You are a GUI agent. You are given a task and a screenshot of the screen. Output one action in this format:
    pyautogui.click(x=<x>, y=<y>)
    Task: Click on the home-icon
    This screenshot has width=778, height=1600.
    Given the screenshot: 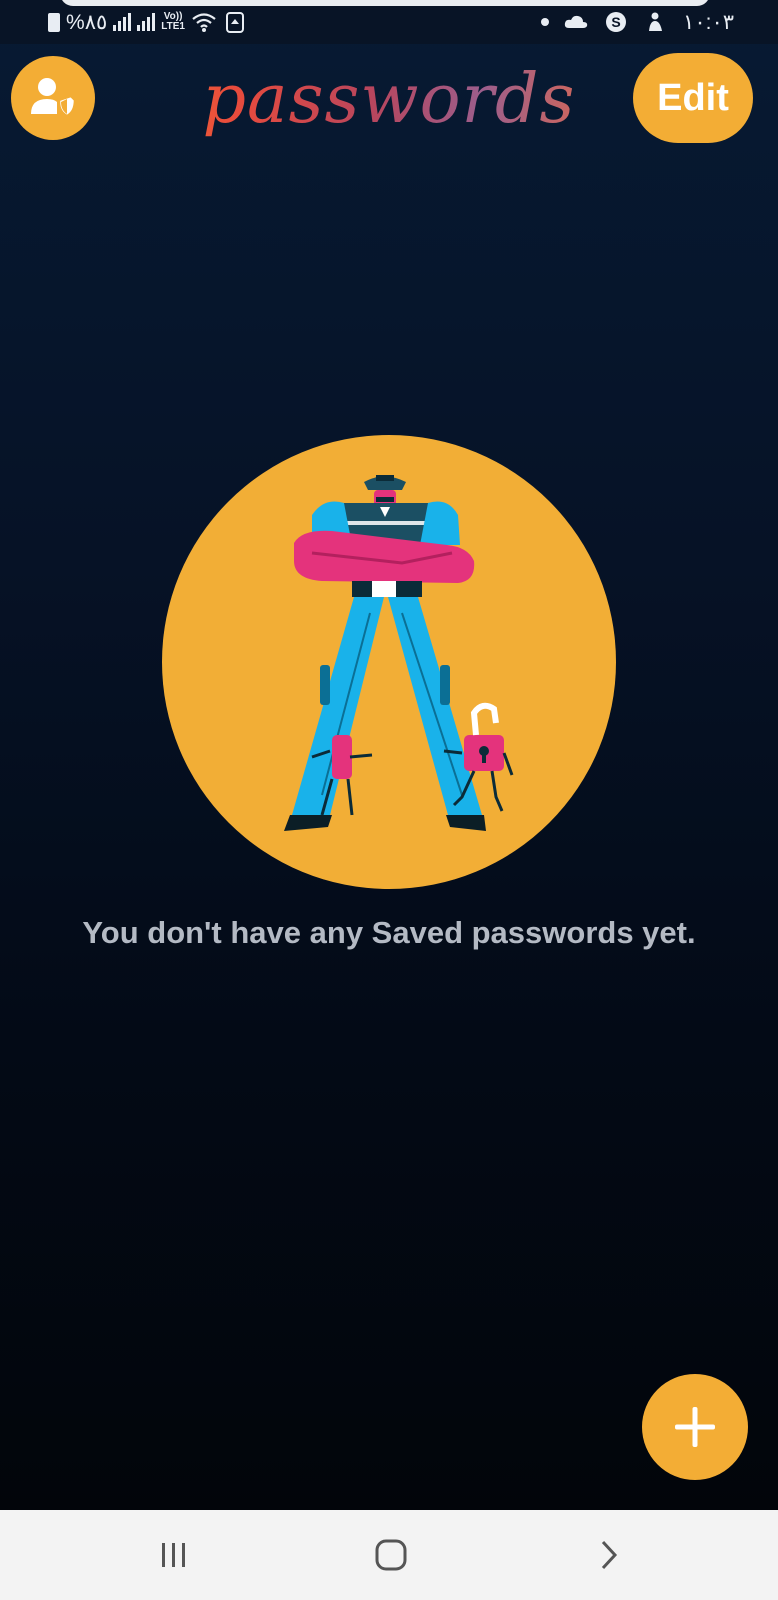 What is the action you would take?
    pyautogui.click(x=391, y=1555)
    